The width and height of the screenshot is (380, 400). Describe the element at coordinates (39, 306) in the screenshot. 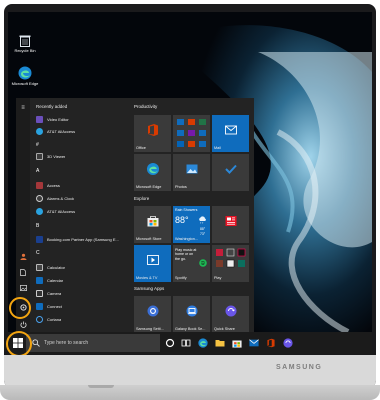

I see `connect-icon` at that location.